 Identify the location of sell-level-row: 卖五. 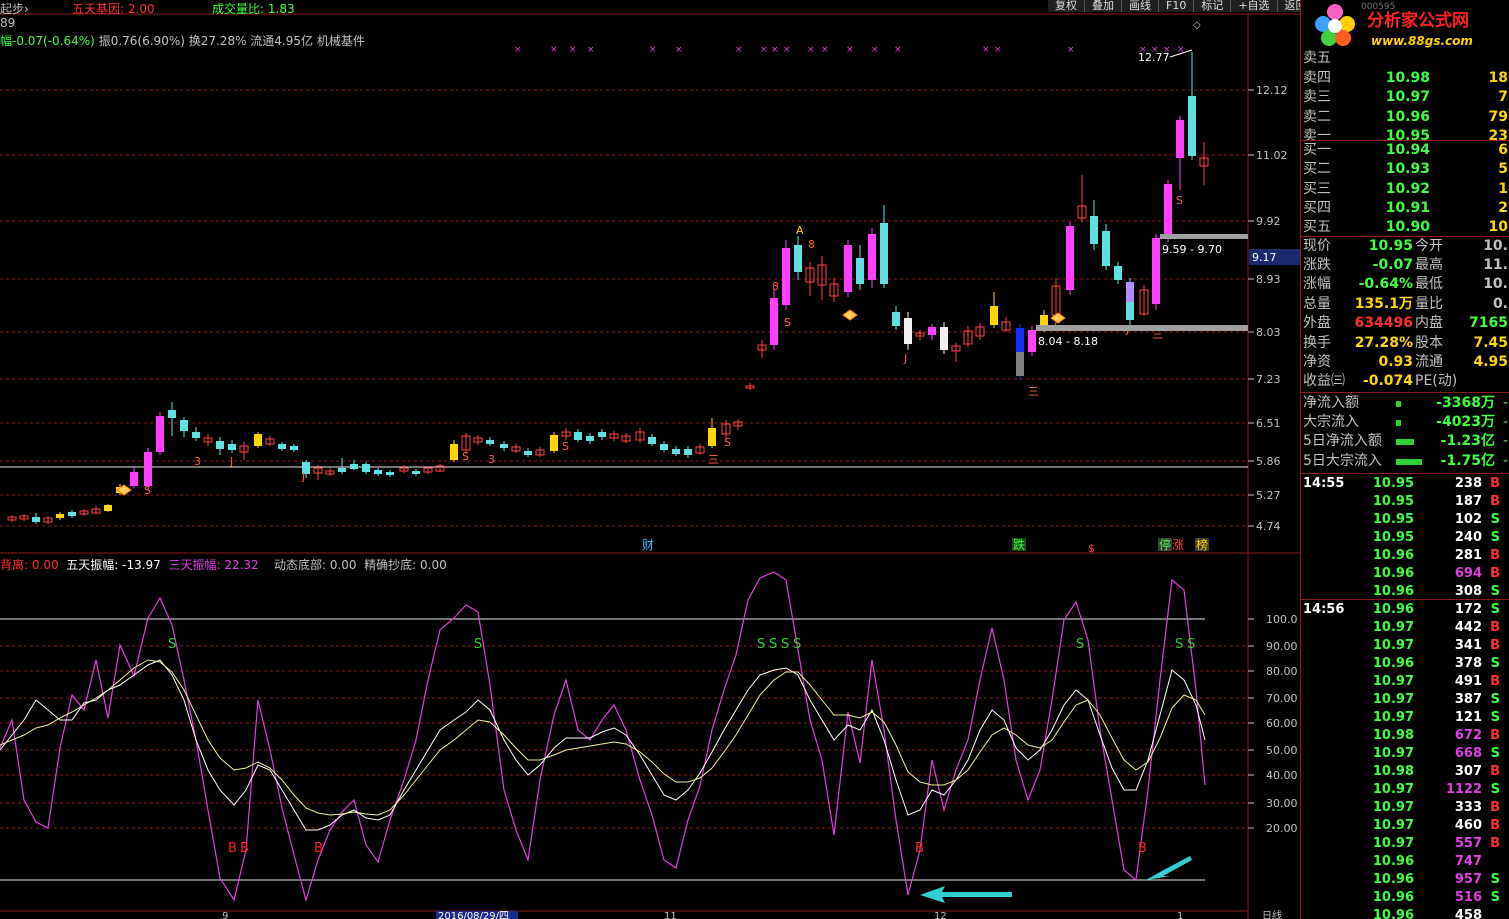
(1405, 58).